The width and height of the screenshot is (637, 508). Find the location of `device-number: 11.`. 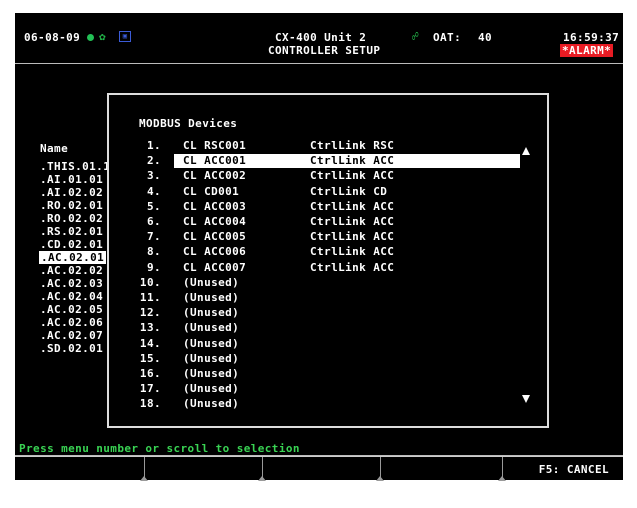

device-number: 11. is located at coordinates (150, 297).